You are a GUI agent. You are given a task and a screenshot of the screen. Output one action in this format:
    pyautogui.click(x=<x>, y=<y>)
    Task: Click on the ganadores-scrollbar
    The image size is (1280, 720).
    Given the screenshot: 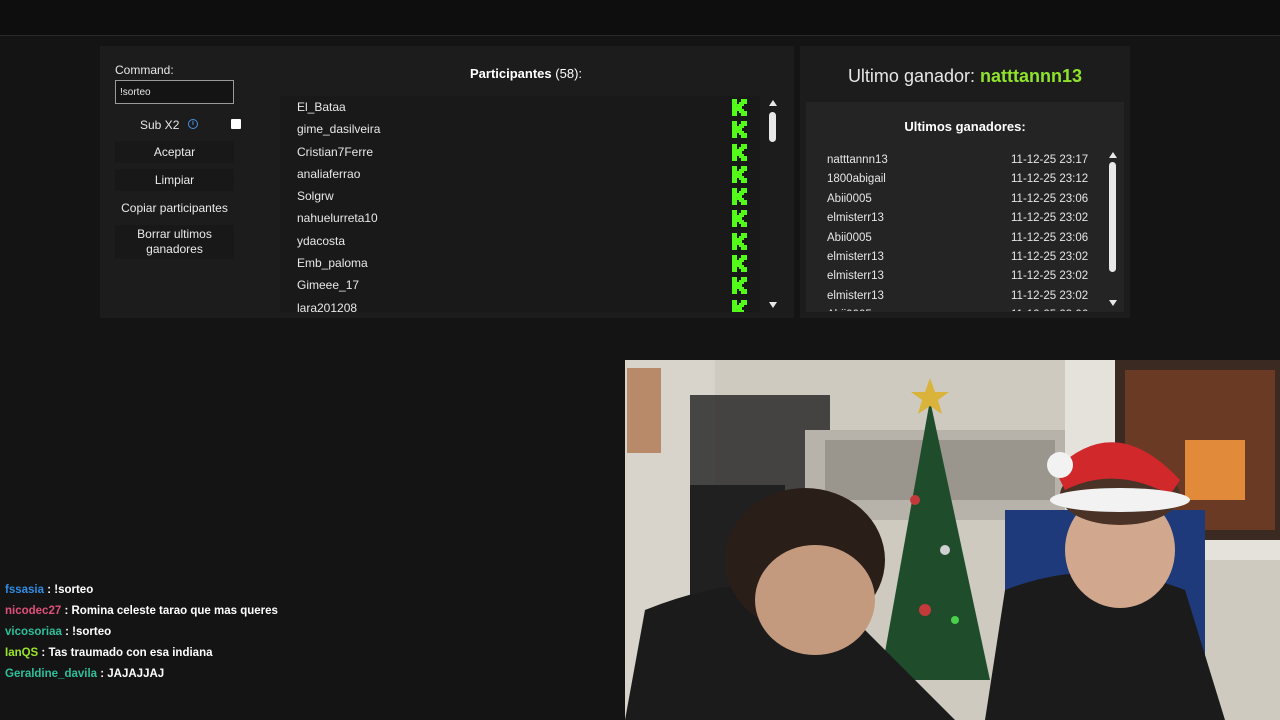 What is the action you would take?
    pyautogui.click(x=1113, y=229)
    